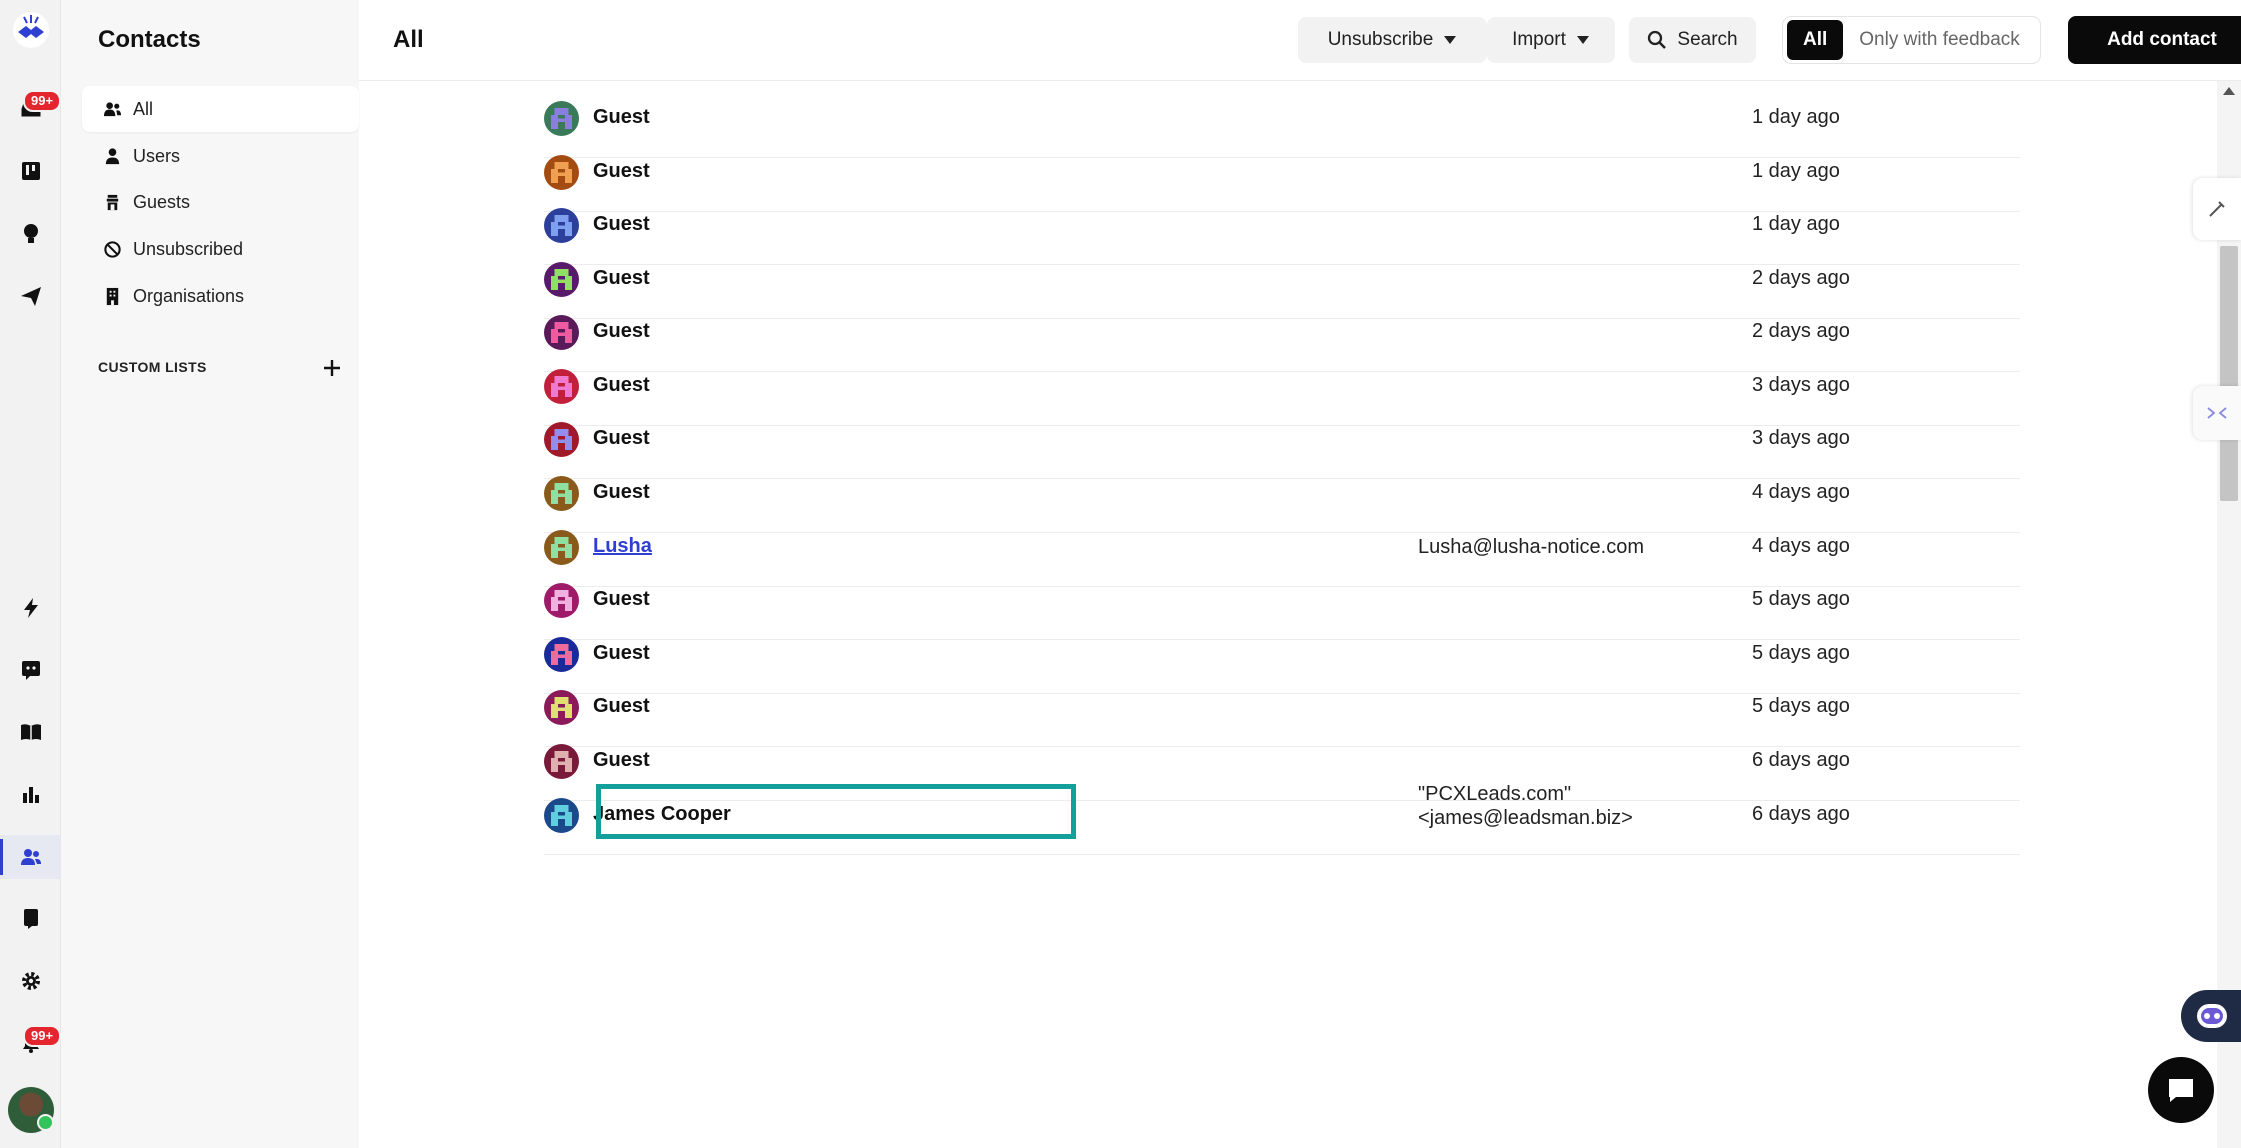 Image resolution: width=2241 pixels, height=1148 pixels. I want to click on search-button: Search, so click(1692, 40).